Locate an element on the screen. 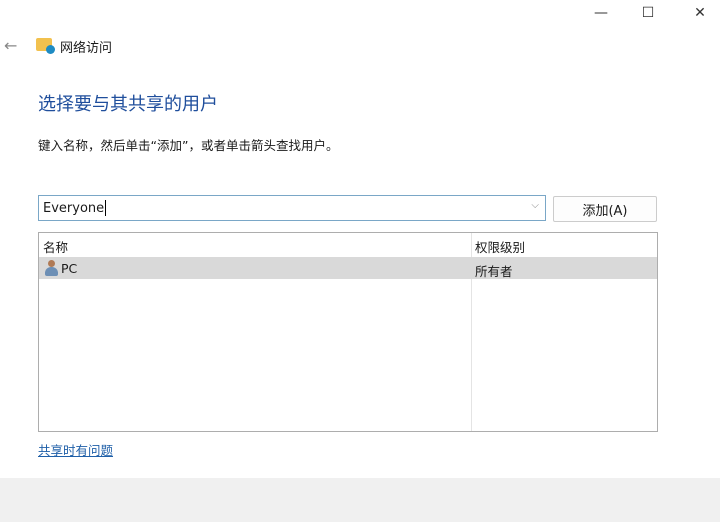  network-folder-icon is located at coordinates (45, 46).